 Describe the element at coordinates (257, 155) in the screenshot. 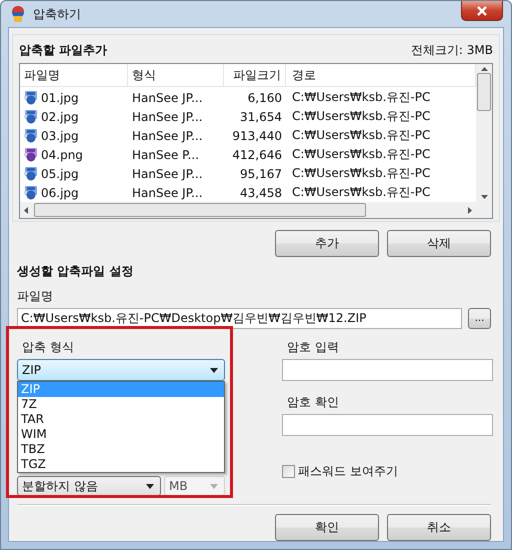

I see `table-cell-text: 412,646` at that location.